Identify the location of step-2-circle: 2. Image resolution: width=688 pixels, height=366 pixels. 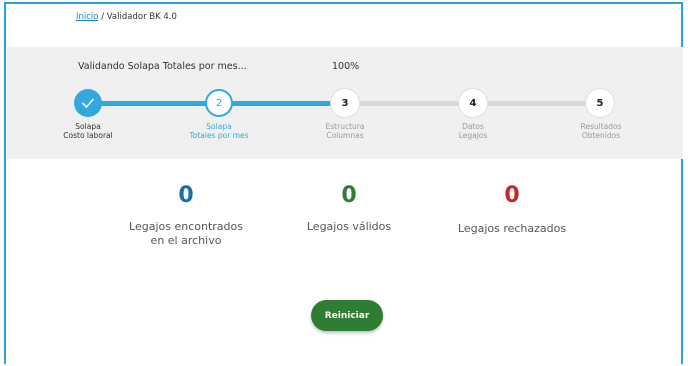
(219, 103).